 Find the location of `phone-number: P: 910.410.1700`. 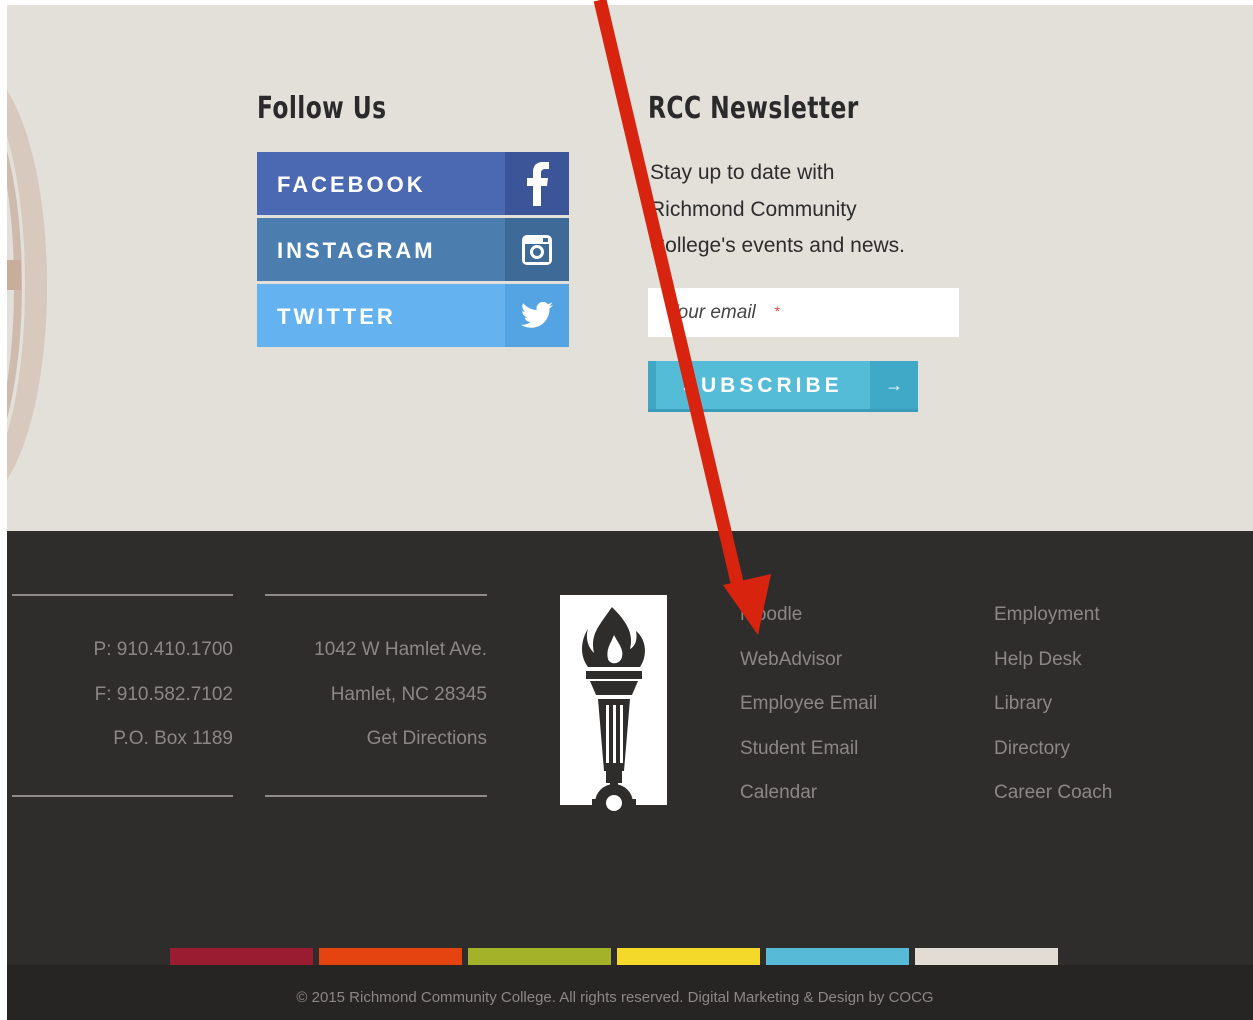

phone-number: P: 910.410.1700 is located at coordinates (163, 649).